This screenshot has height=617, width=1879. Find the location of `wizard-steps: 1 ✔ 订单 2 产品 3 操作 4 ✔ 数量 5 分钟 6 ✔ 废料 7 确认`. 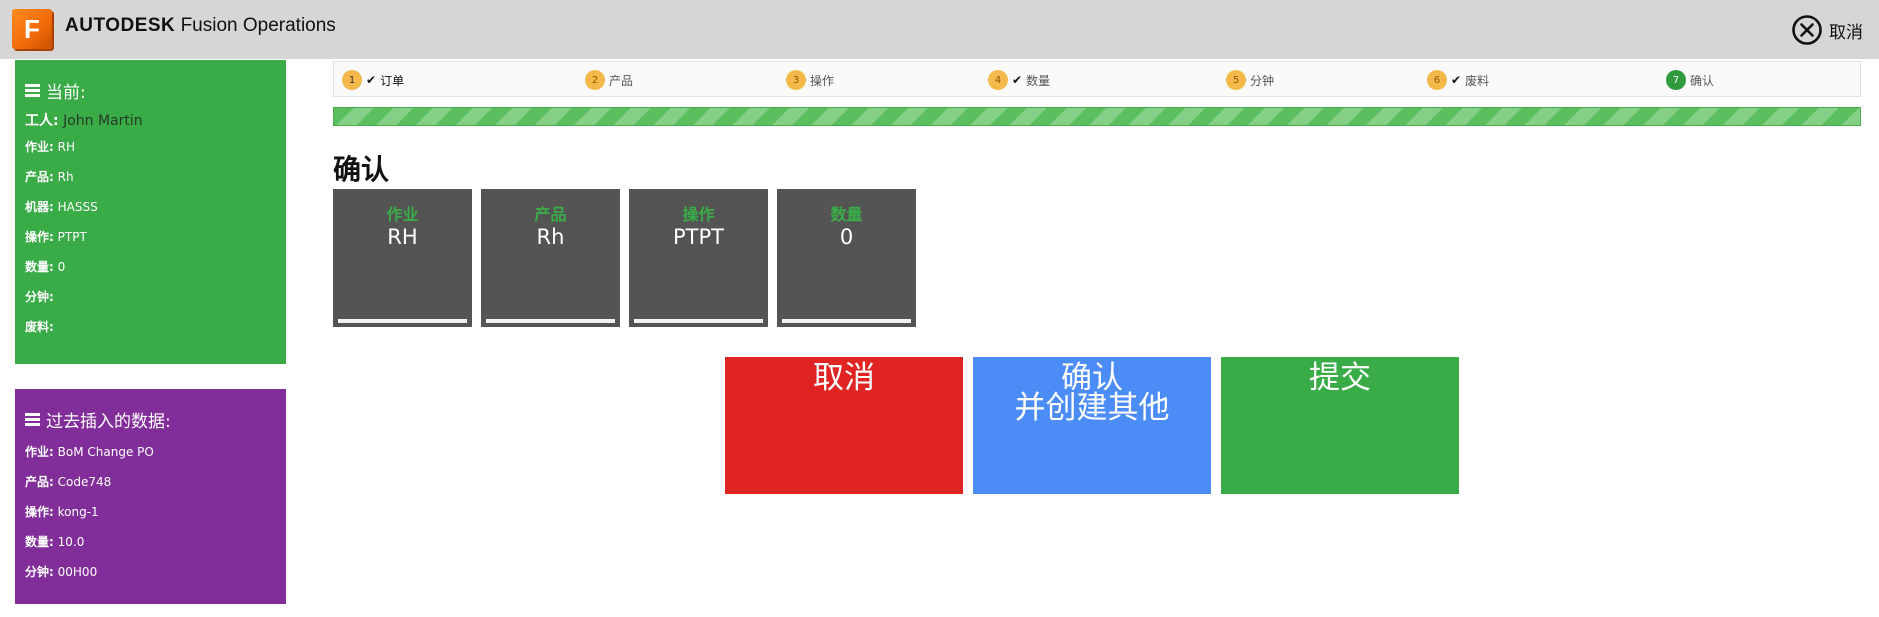

wizard-steps: 1 ✔ 订单 2 产品 3 操作 4 ✔ 数量 5 分钟 6 ✔ 废料 7 确认 is located at coordinates (1097, 79).